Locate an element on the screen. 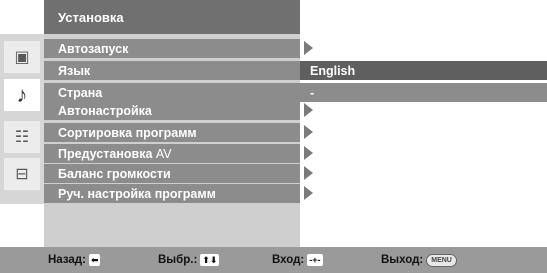  menu-title: Установка is located at coordinates (172, 17).